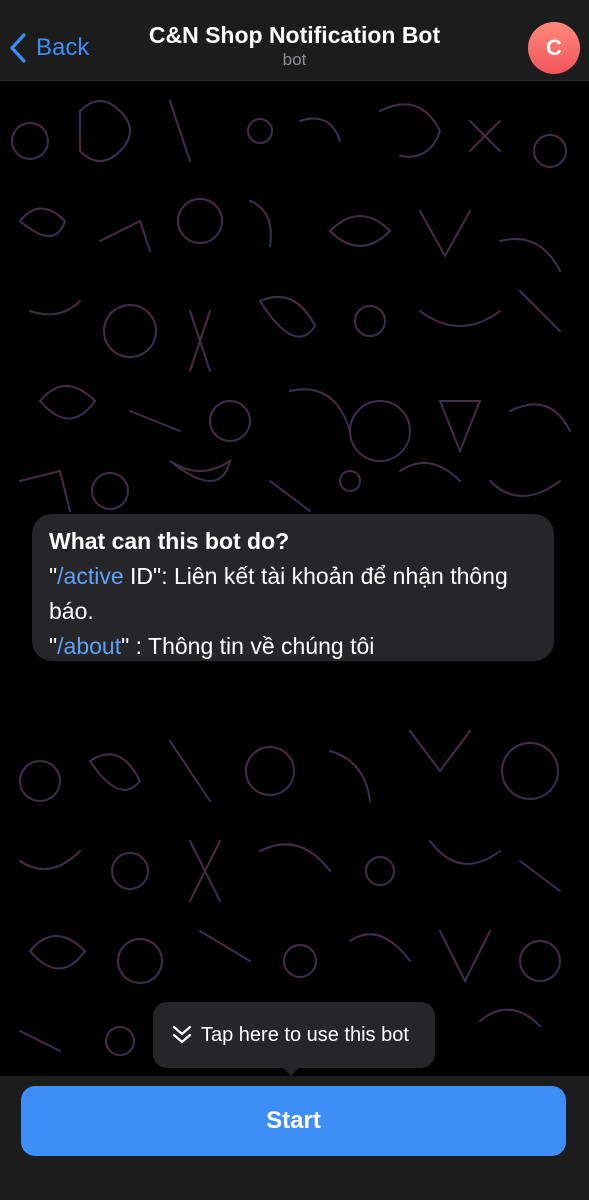 The width and height of the screenshot is (589, 1200). I want to click on use-bot-tooltip: Tap here to use this bot, so click(294, 1035).